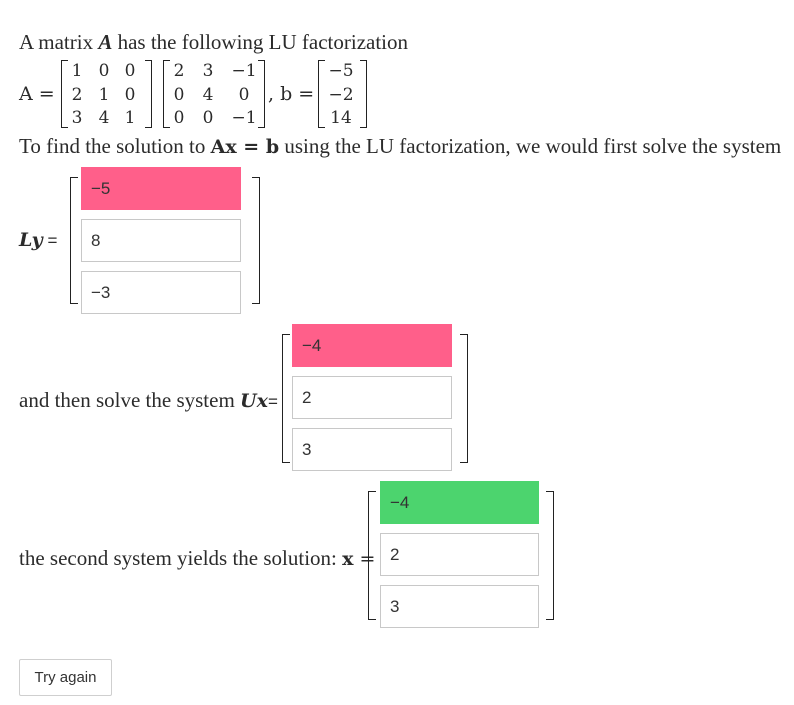  Describe the element at coordinates (291, 94) in the screenshot. I see `b-label: , b =` at that location.